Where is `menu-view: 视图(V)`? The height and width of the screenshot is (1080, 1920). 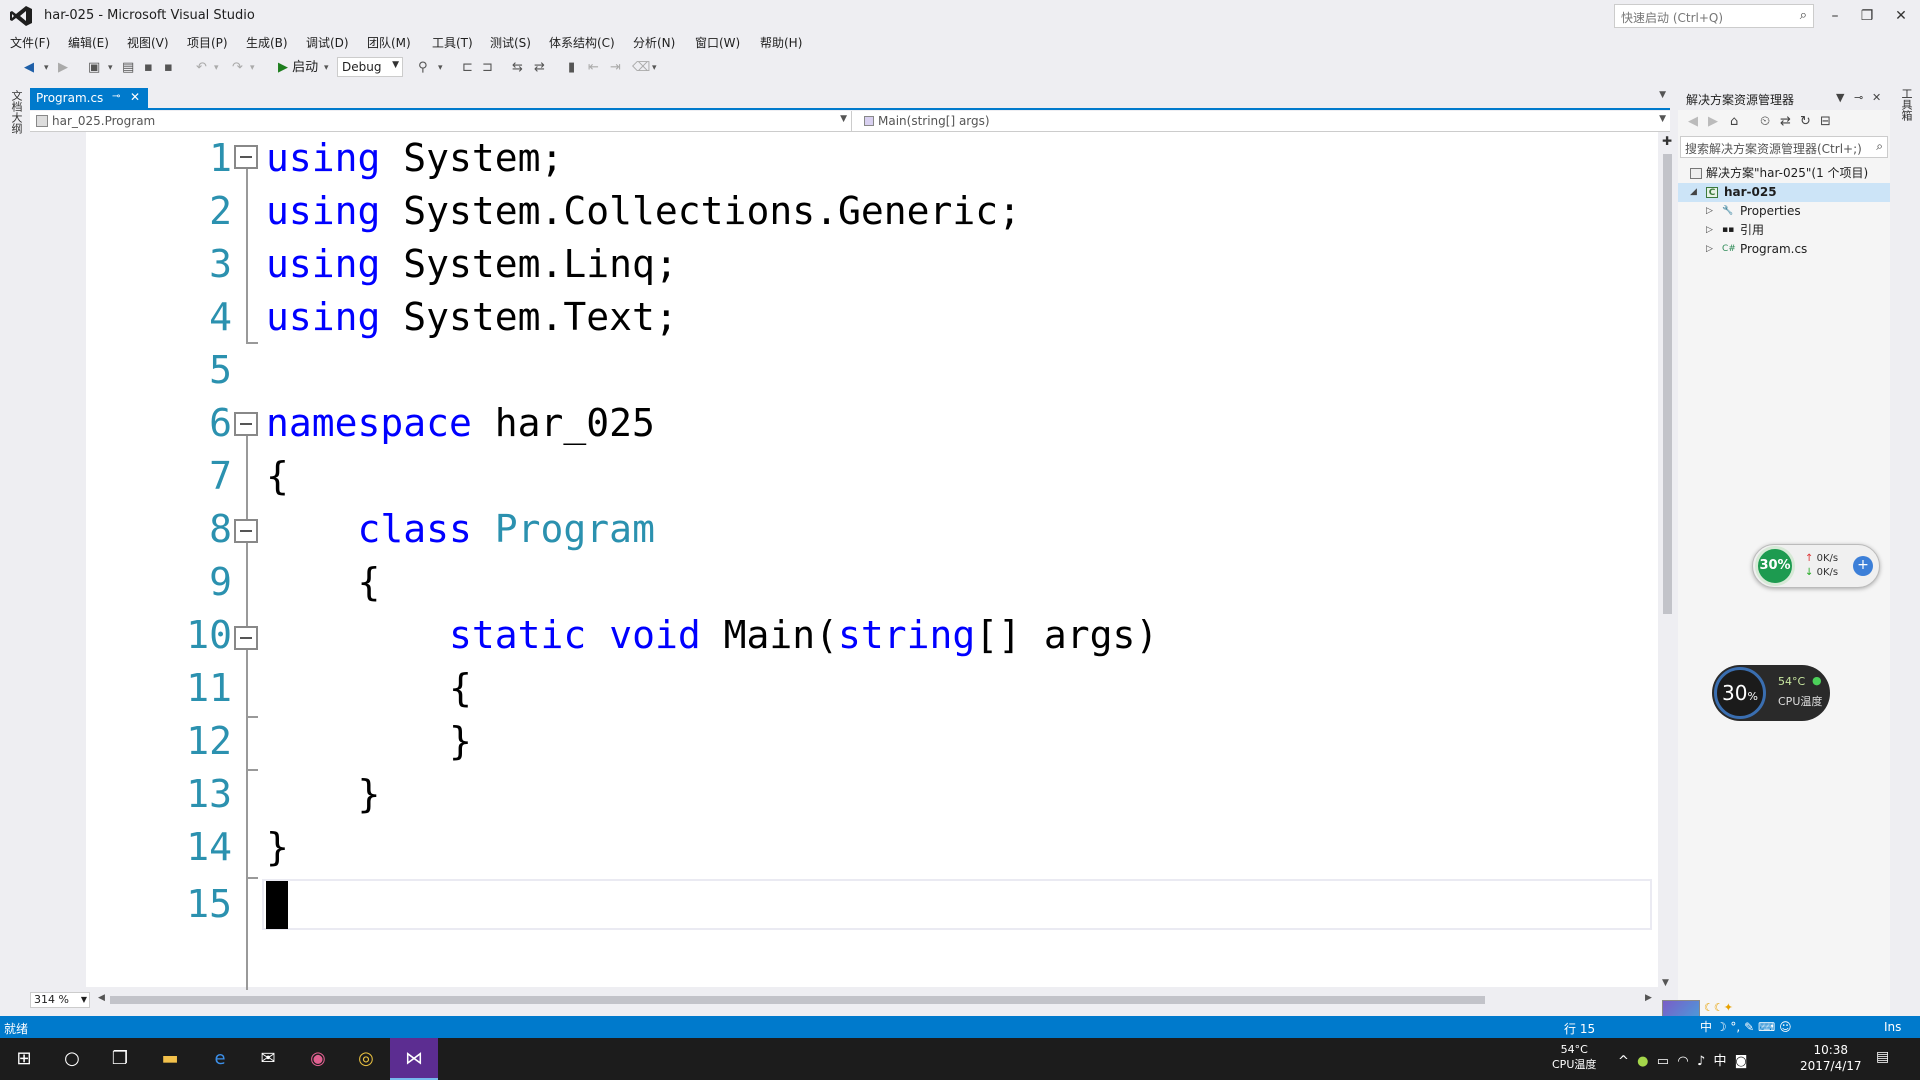 menu-view: 视图(V) is located at coordinates (148, 42).